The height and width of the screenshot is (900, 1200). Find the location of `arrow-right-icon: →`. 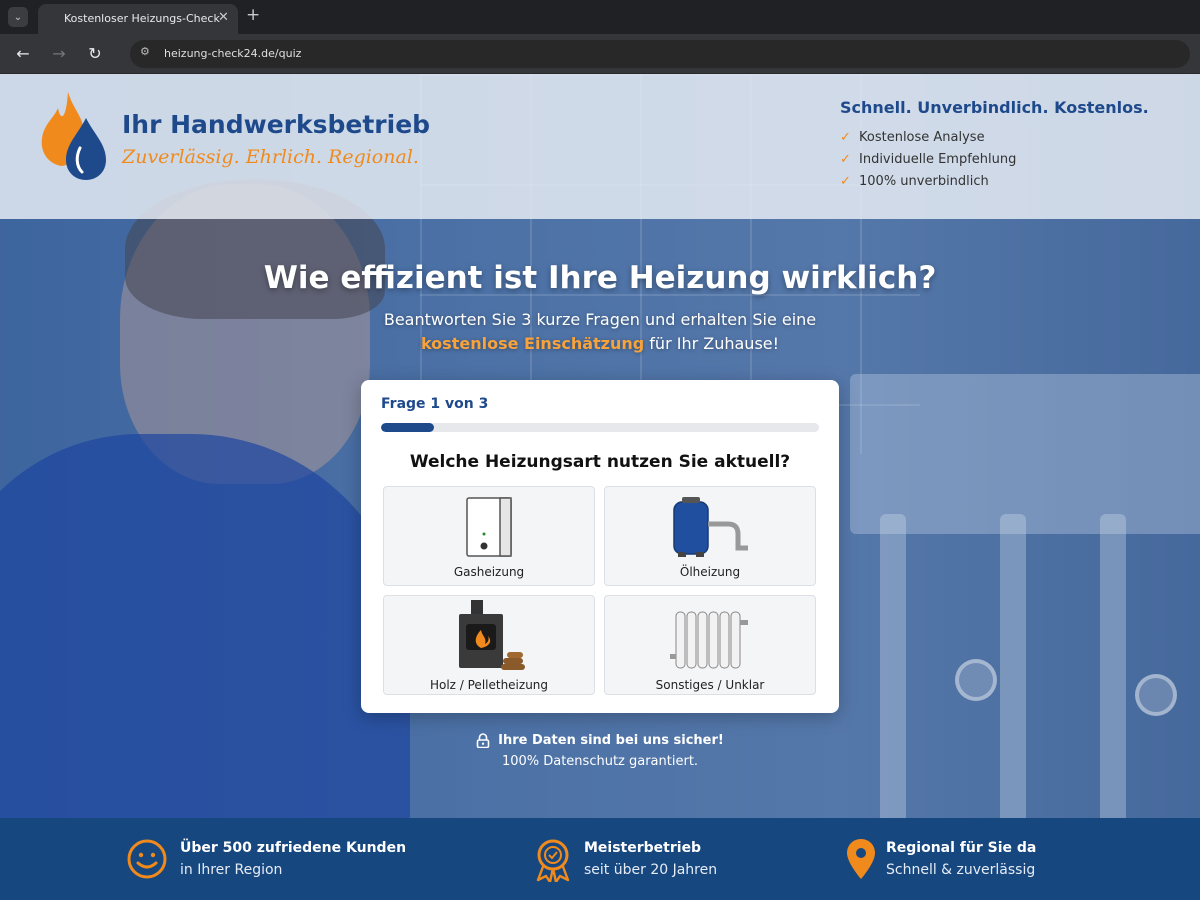

arrow-right-icon: → is located at coordinates (59, 53).